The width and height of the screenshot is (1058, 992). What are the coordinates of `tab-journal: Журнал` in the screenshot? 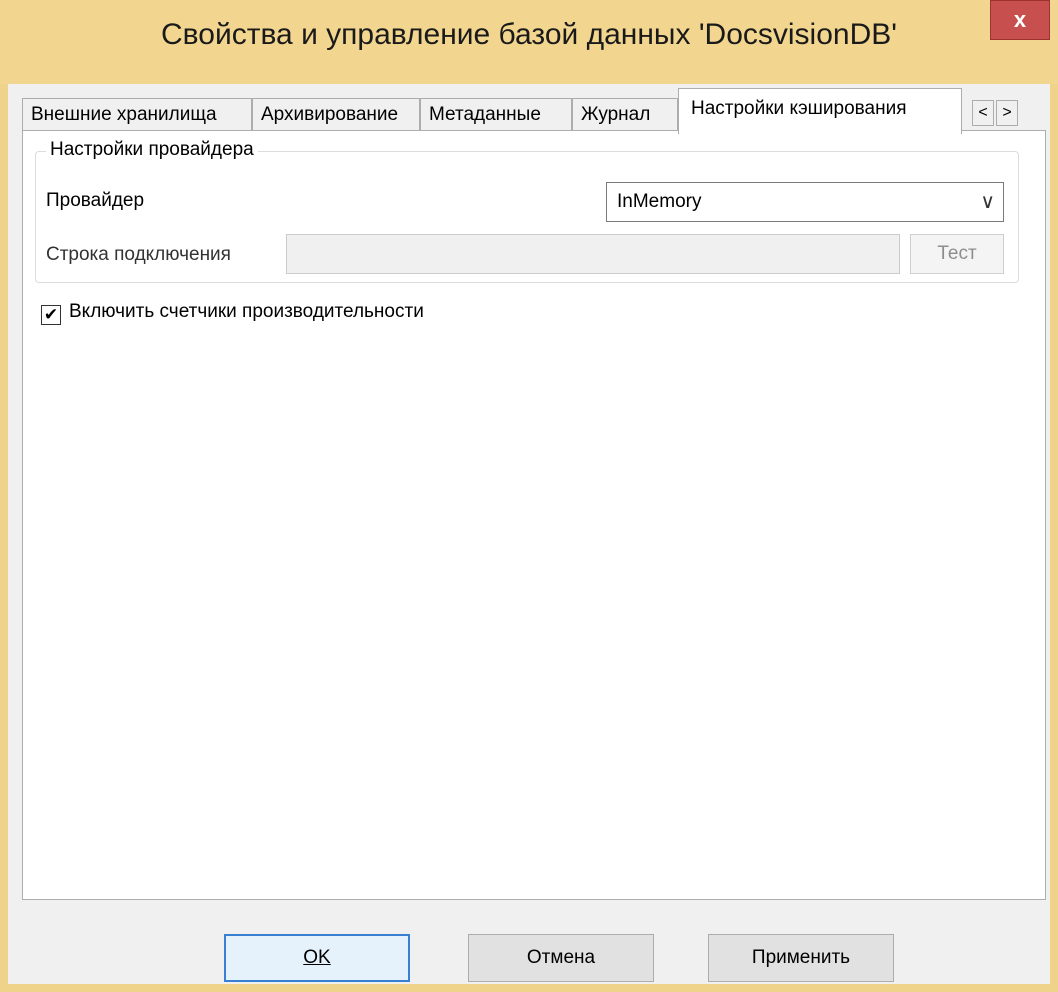 It's located at (625, 115).